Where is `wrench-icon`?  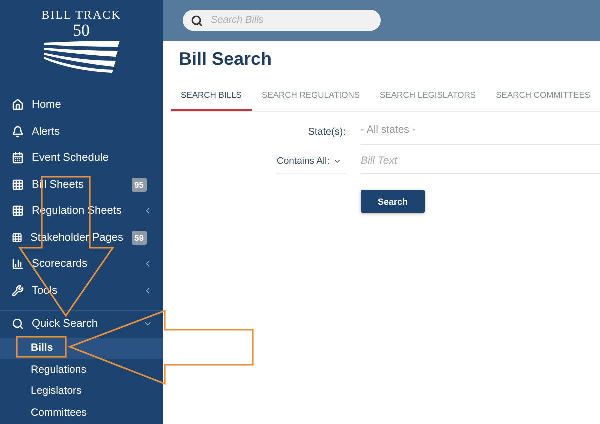 wrench-icon is located at coordinates (18, 290).